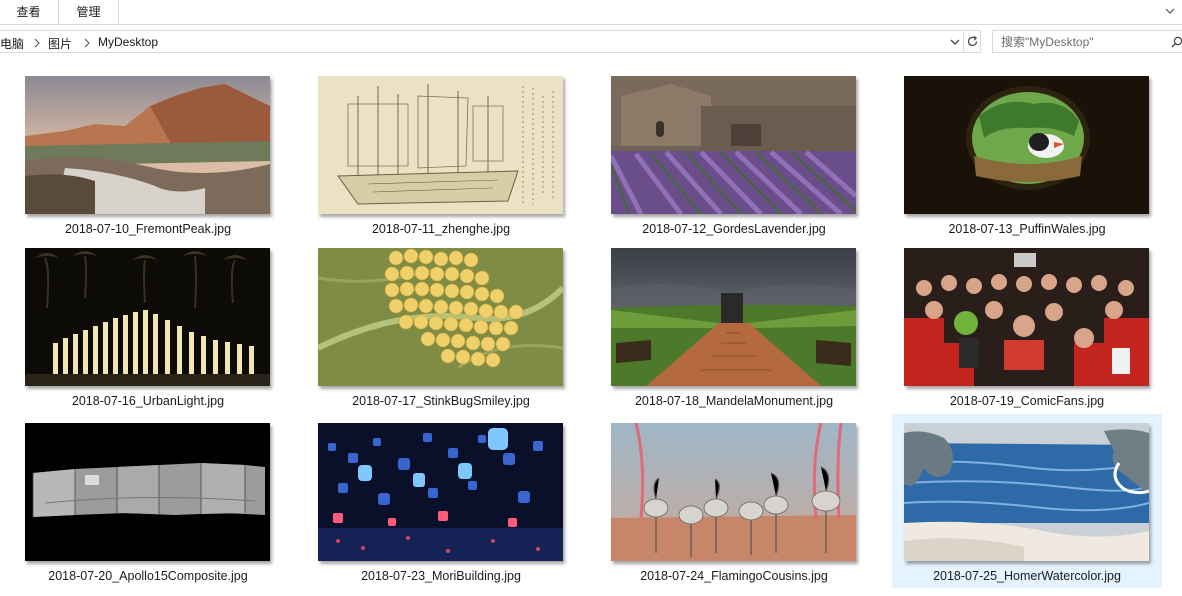 The height and width of the screenshot is (596, 1182). I want to click on file-item: 2018-07-11_zhenghe.jpg, so click(441, 151).